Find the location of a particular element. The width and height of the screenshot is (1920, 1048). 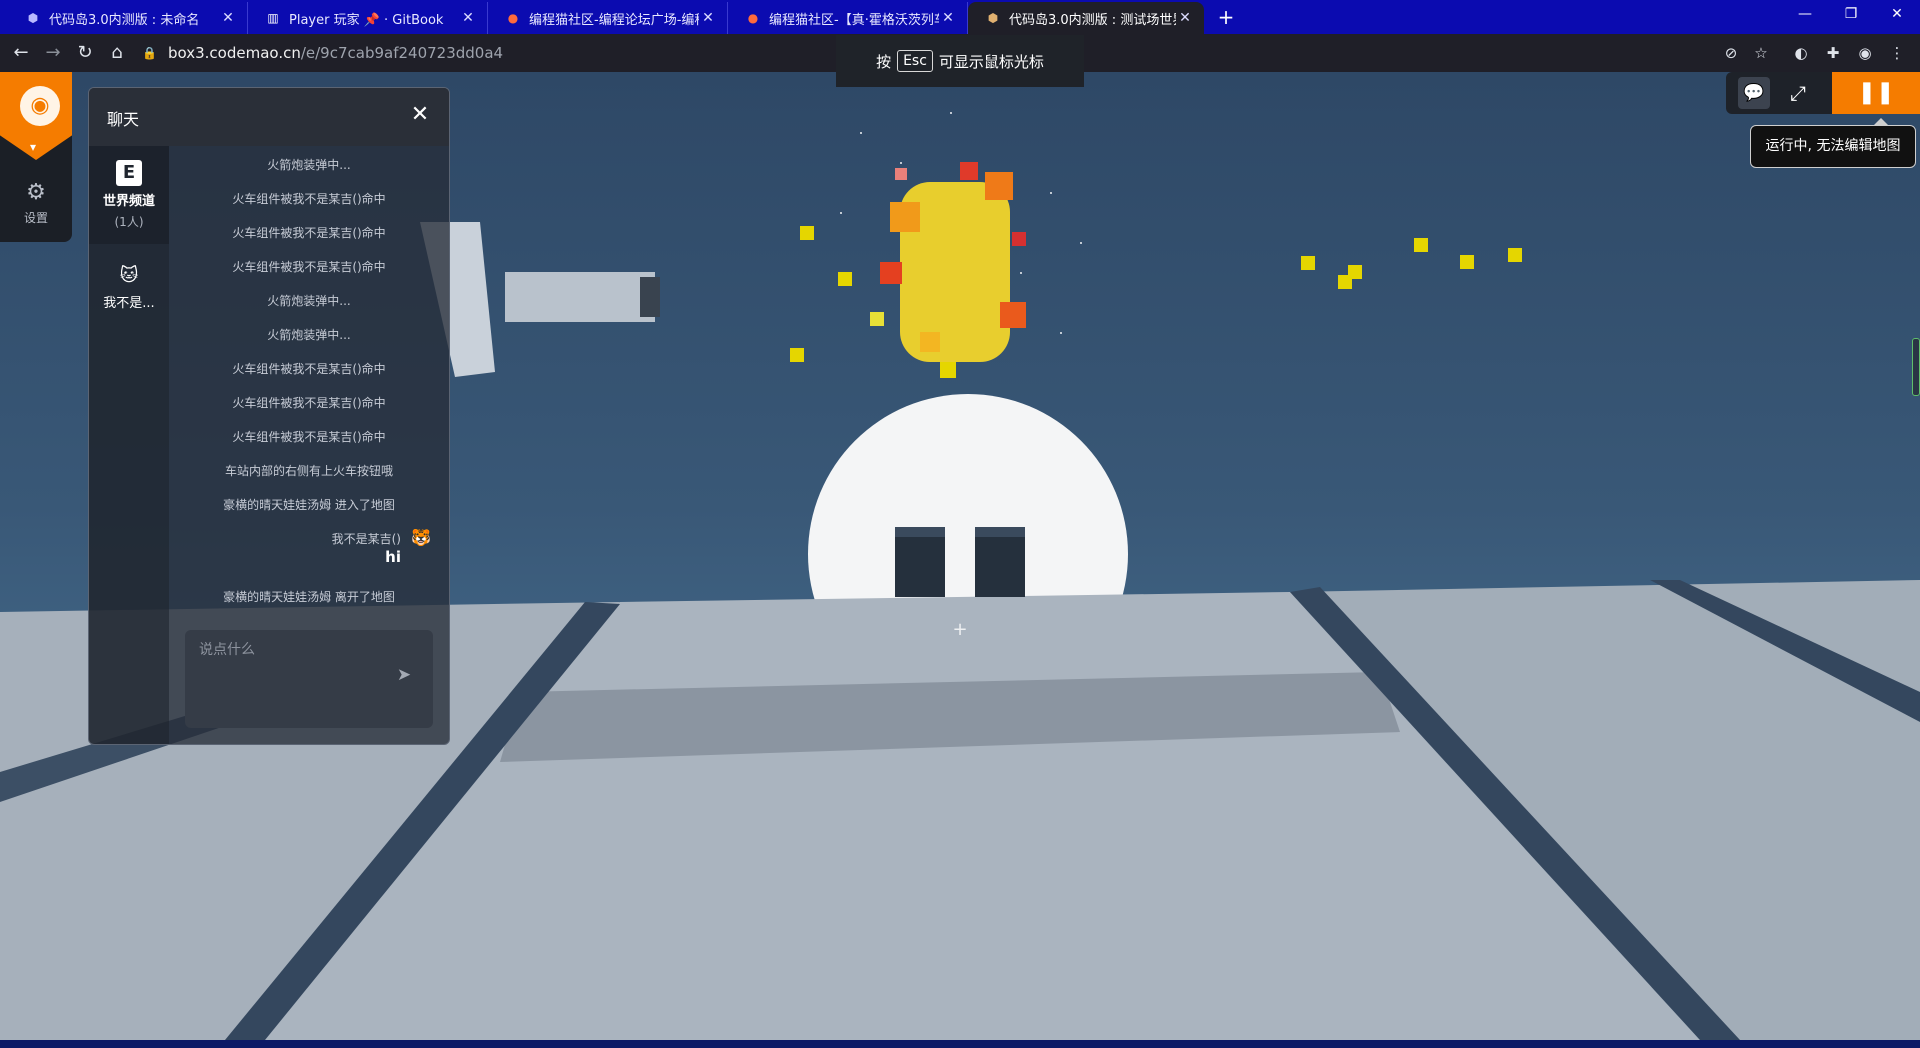

run-status-tooltip: 运行中, 无法编辑地图 is located at coordinates (1833, 143).